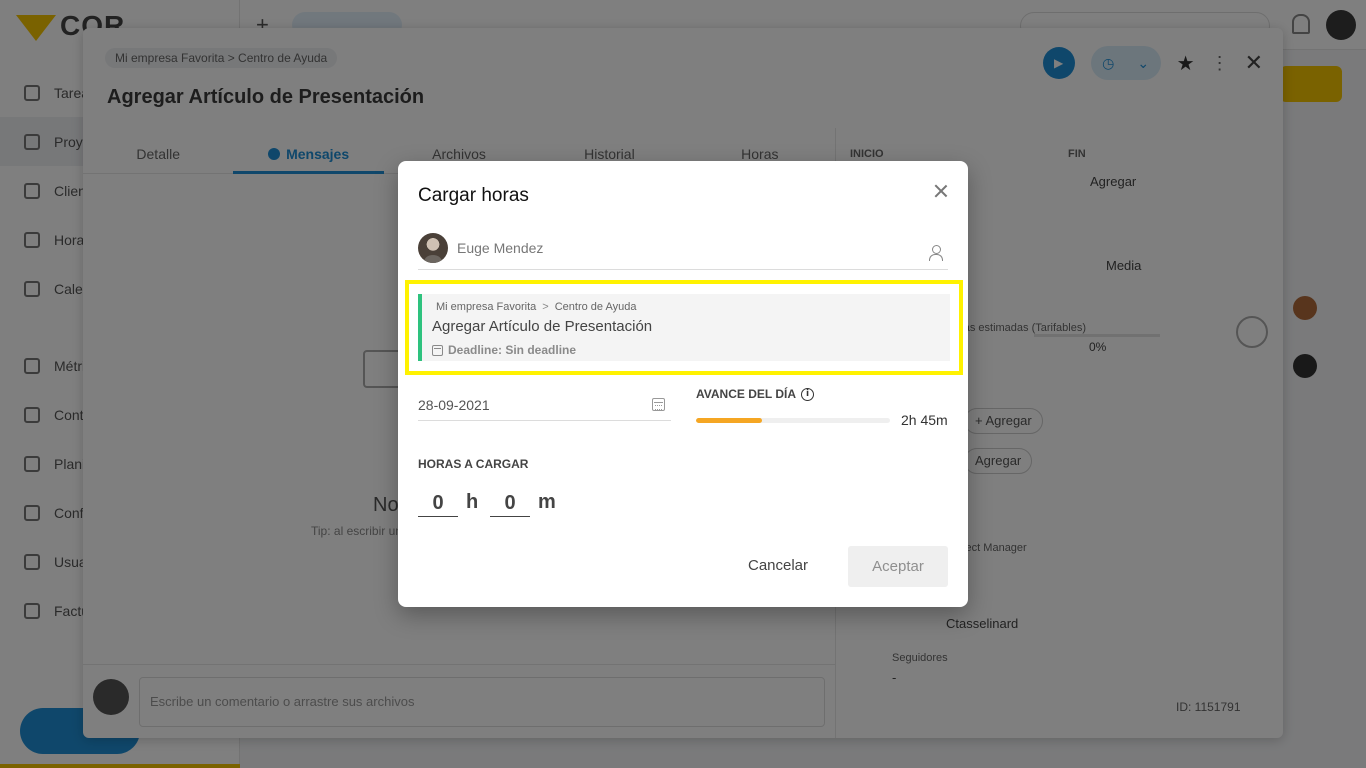  What do you see at coordinates (936, 253) in the screenshot?
I see `person-icon` at bounding box center [936, 253].